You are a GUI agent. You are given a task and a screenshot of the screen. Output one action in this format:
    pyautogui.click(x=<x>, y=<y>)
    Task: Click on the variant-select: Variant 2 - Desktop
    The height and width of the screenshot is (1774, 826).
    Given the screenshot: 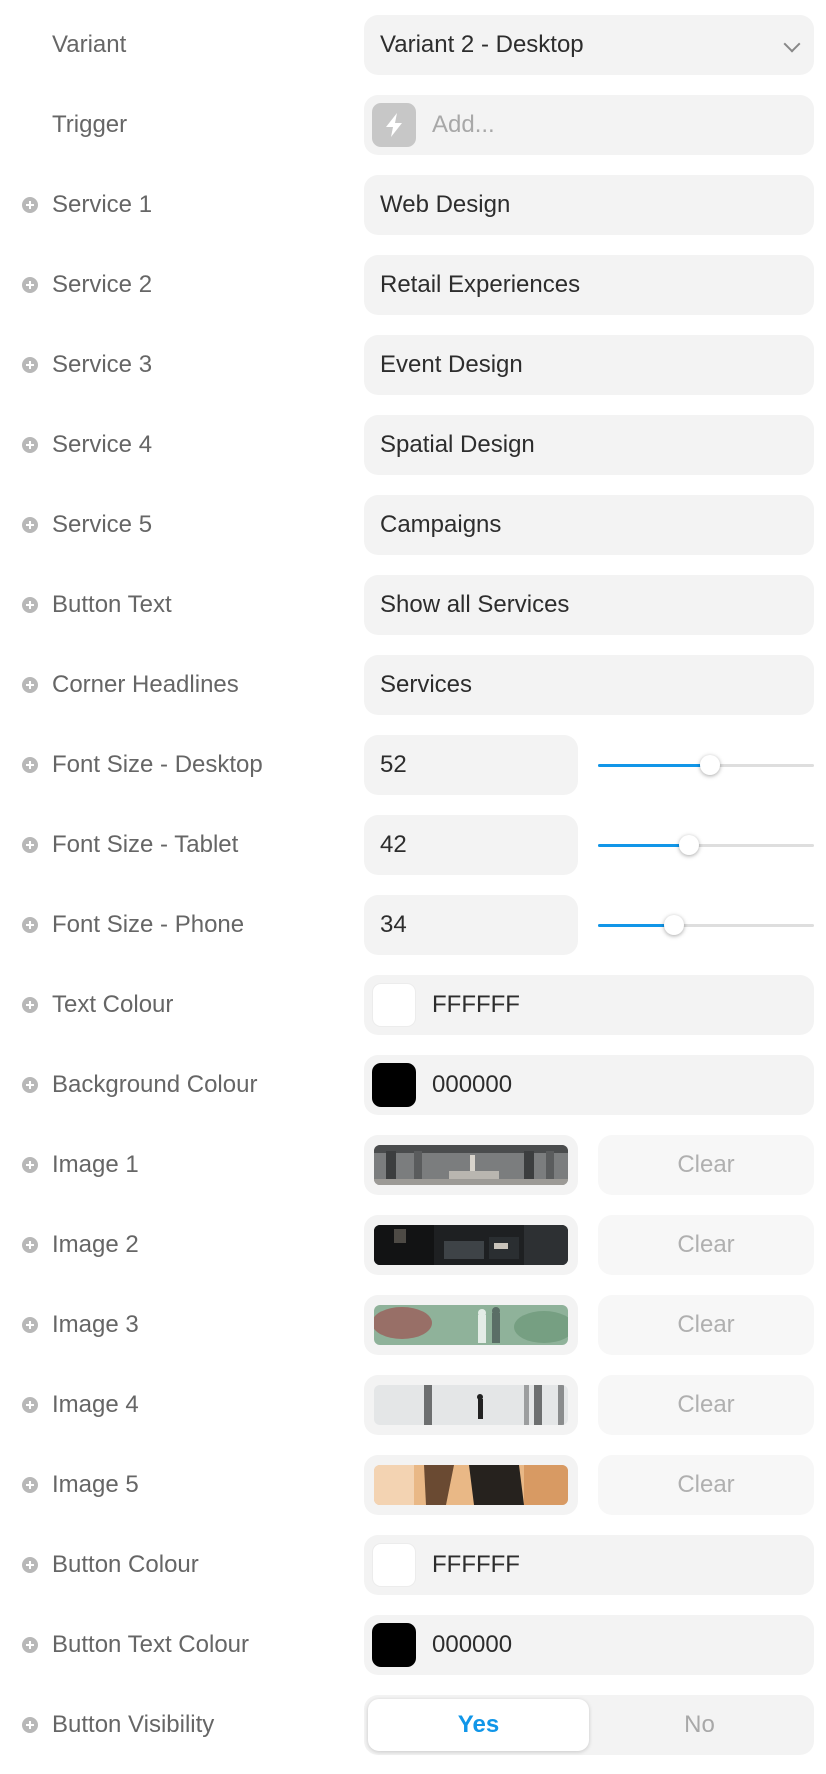 What is the action you would take?
    pyautogui.click(x=589, y=45)
    